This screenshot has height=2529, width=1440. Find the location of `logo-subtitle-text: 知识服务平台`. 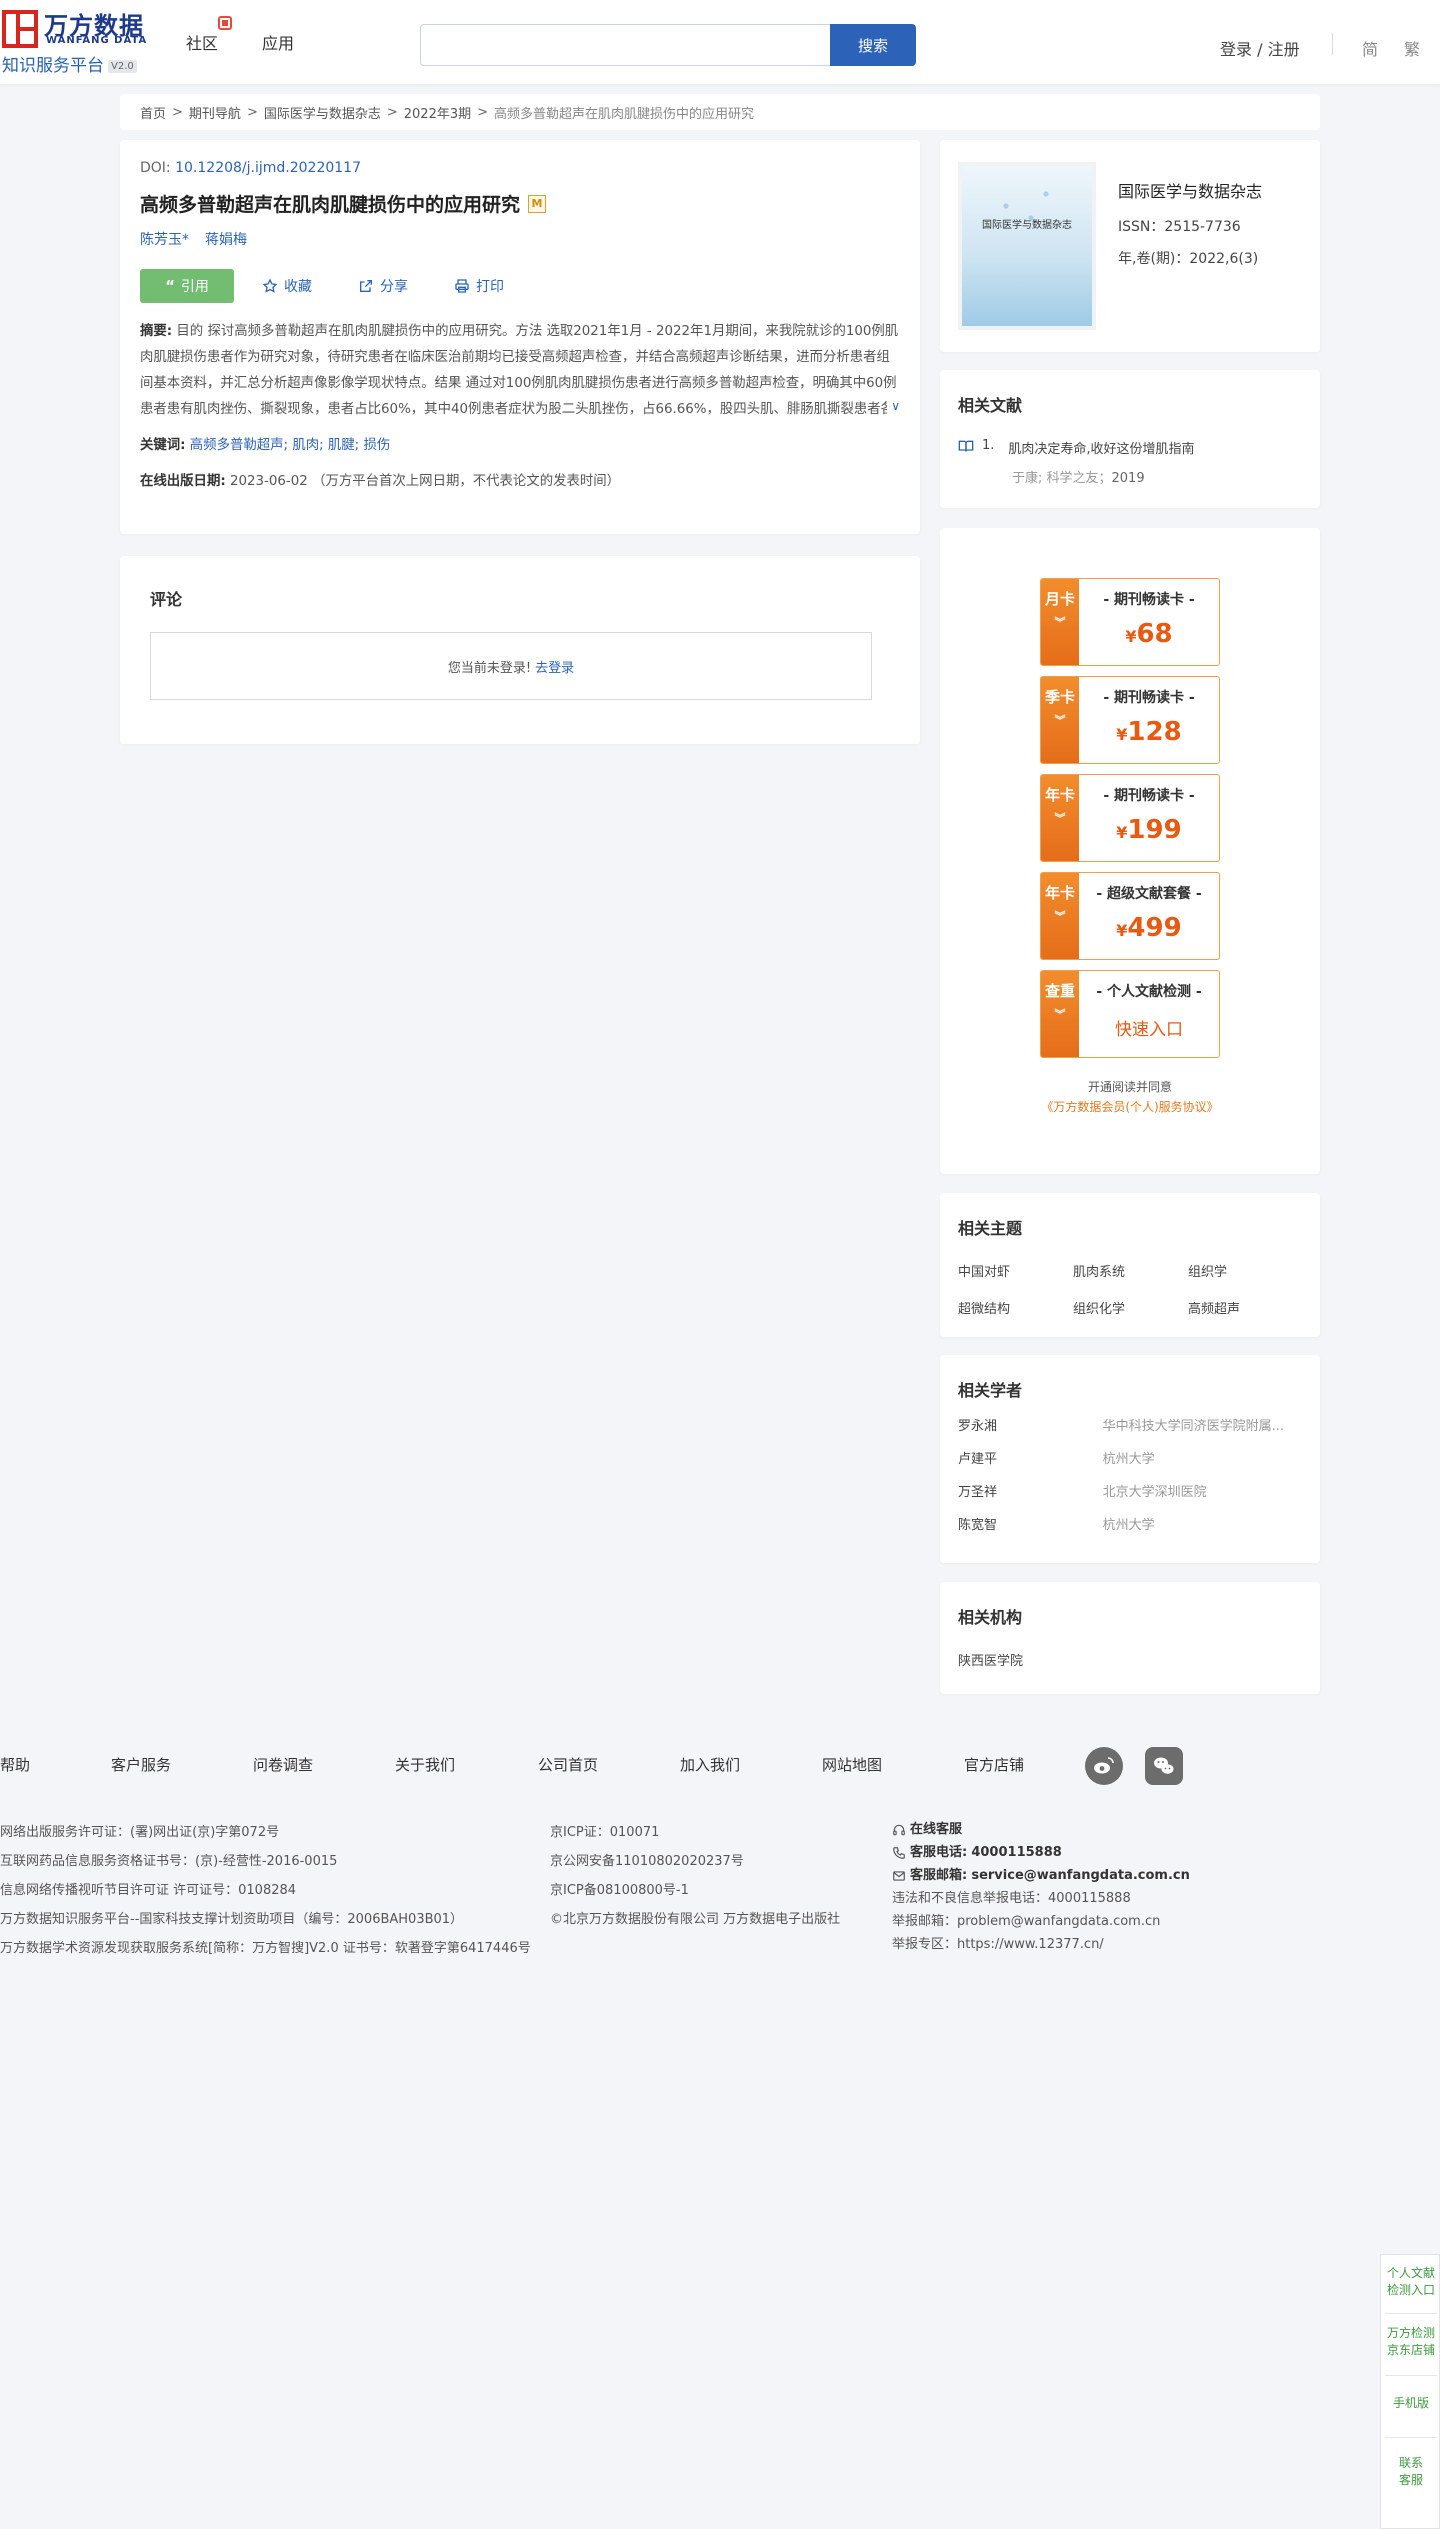

logo-subtitle-text: 知识服务平台 is located at coordinates (53, 66).